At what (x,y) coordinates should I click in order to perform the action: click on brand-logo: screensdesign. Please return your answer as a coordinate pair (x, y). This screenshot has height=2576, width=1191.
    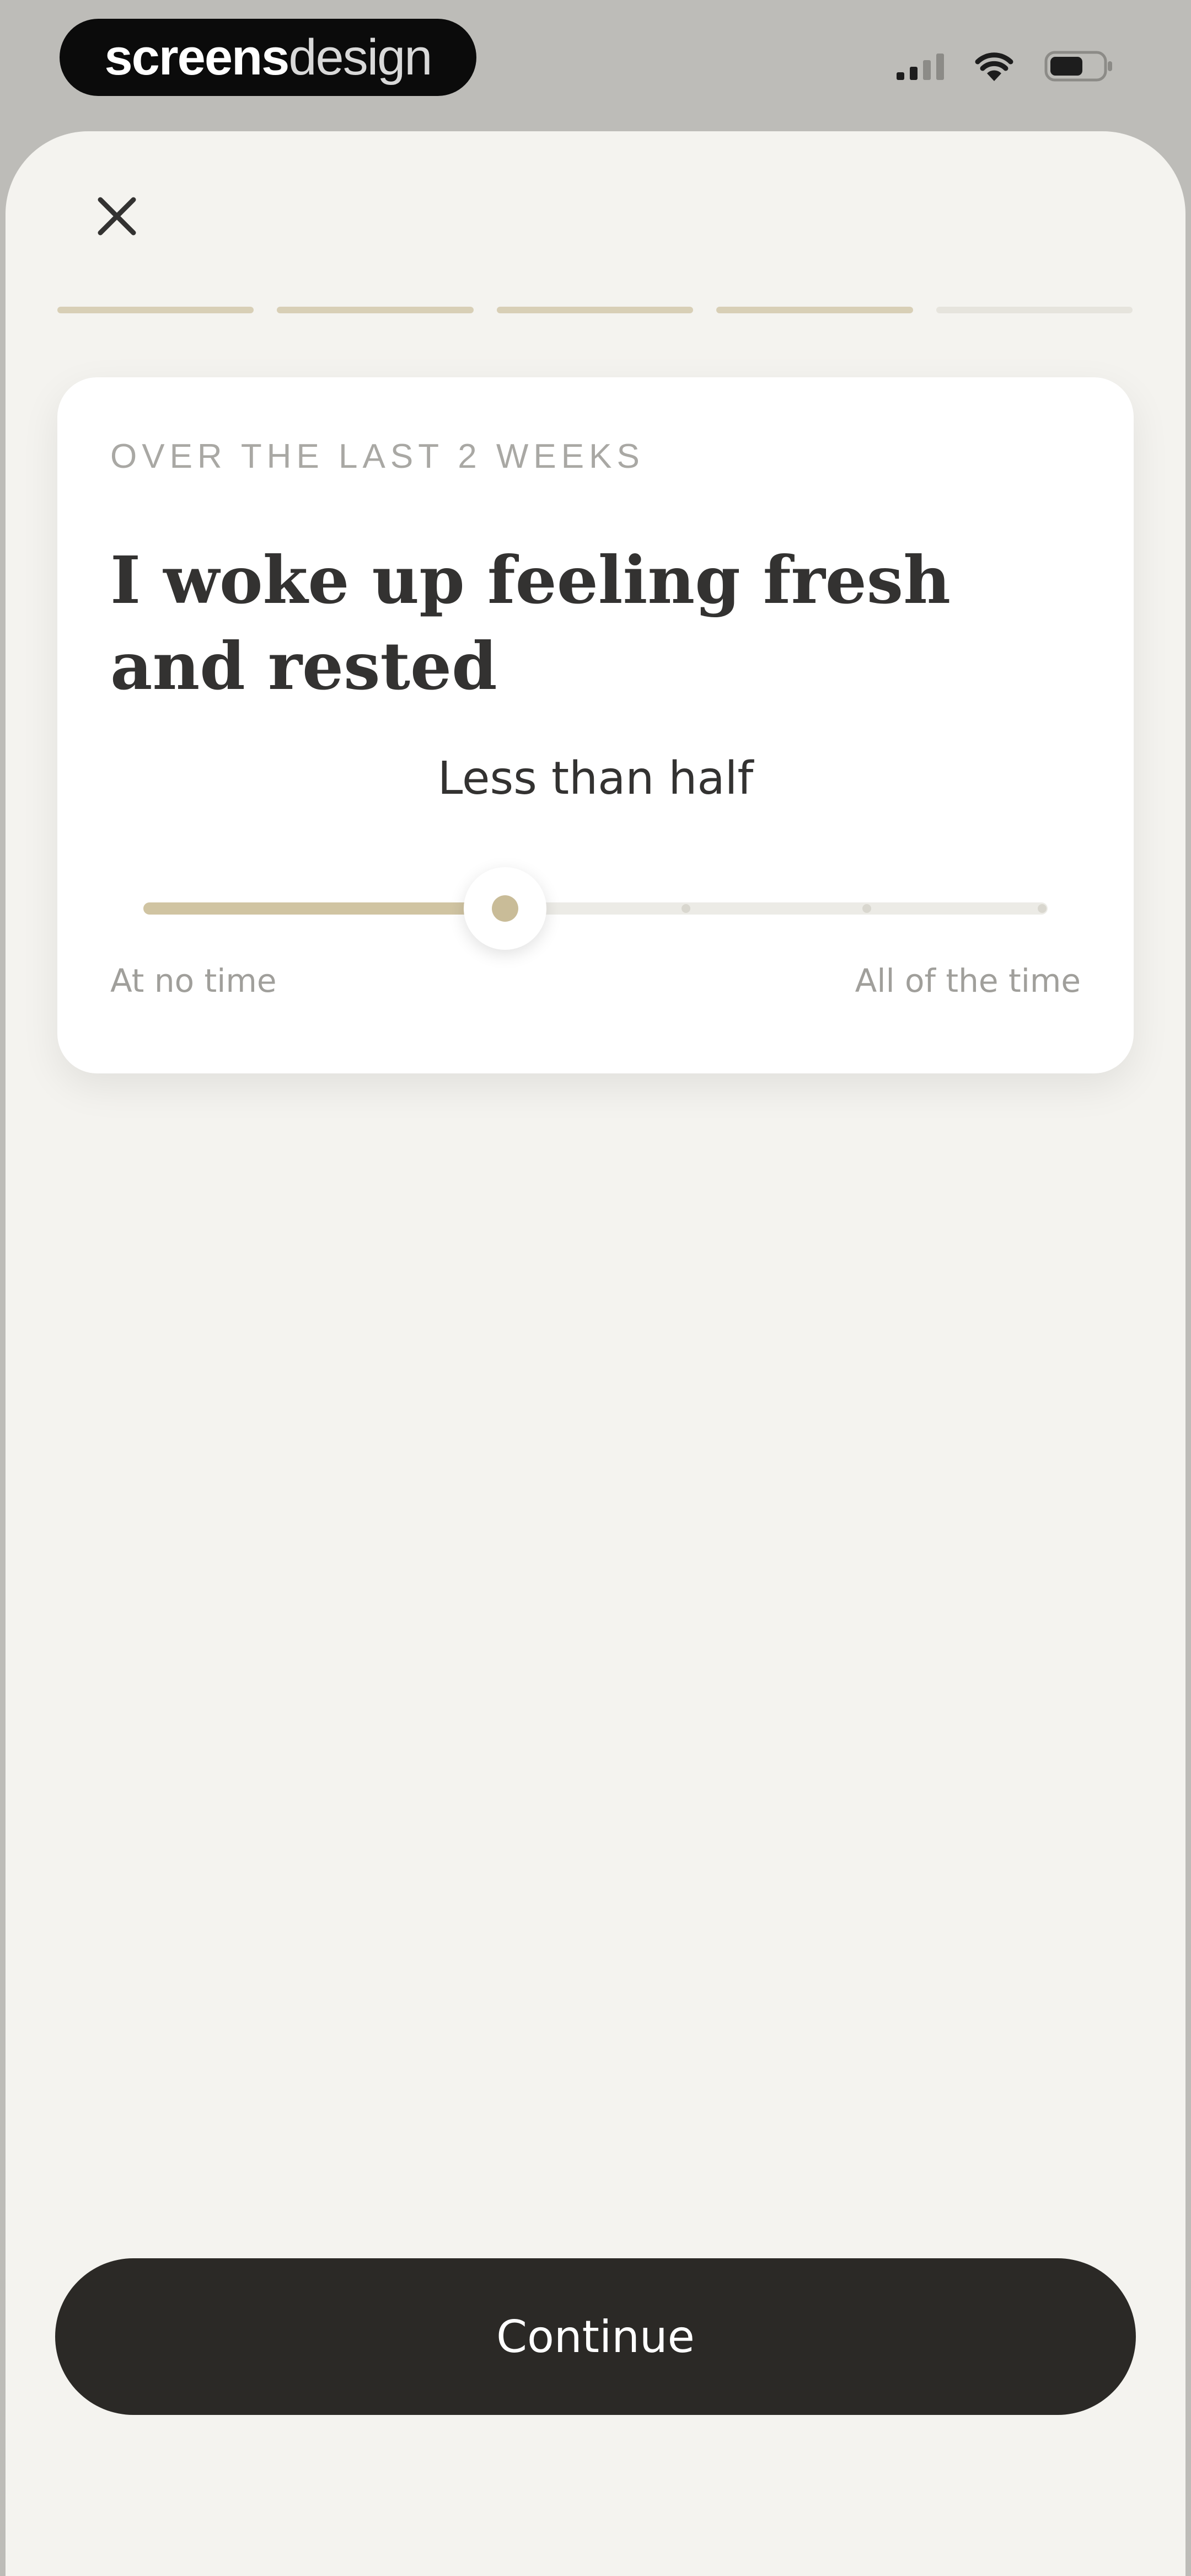
    Looking at the image, I should click on (268, 57).